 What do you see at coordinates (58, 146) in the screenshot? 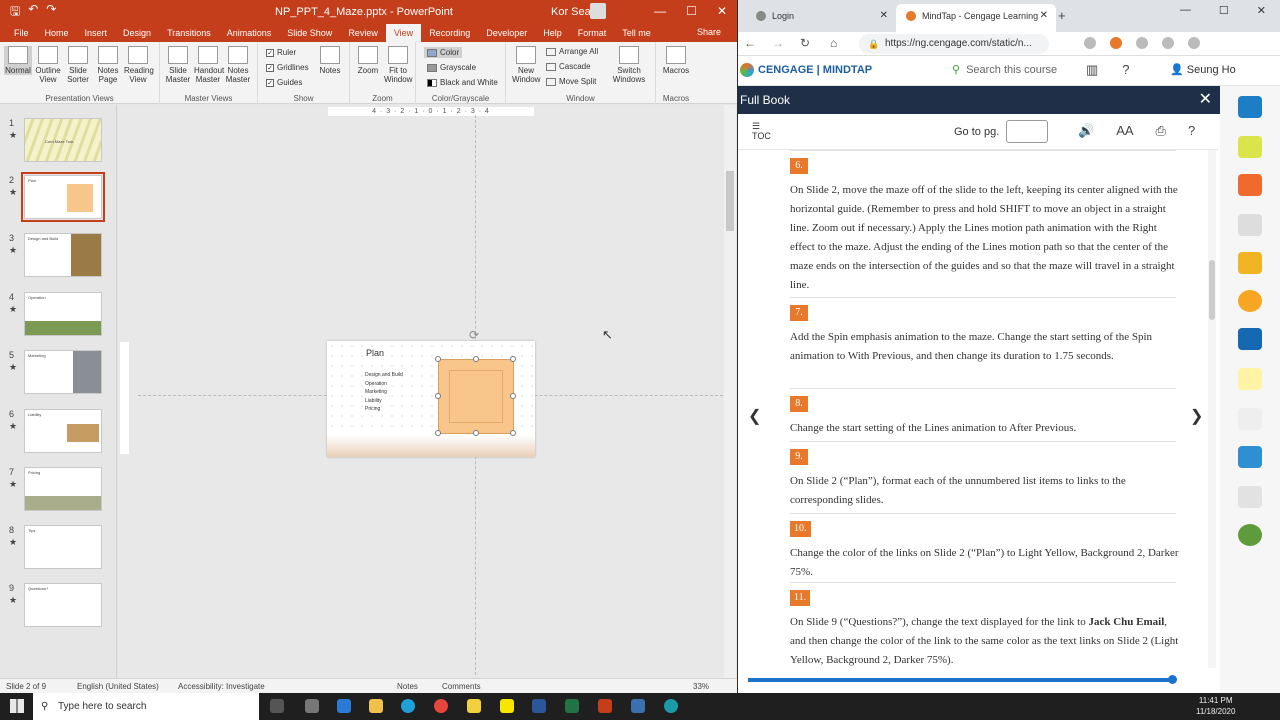
I see `slide-thumbnail: 1 ★ Corn Maze Tour` at bounding box center [58, 146].